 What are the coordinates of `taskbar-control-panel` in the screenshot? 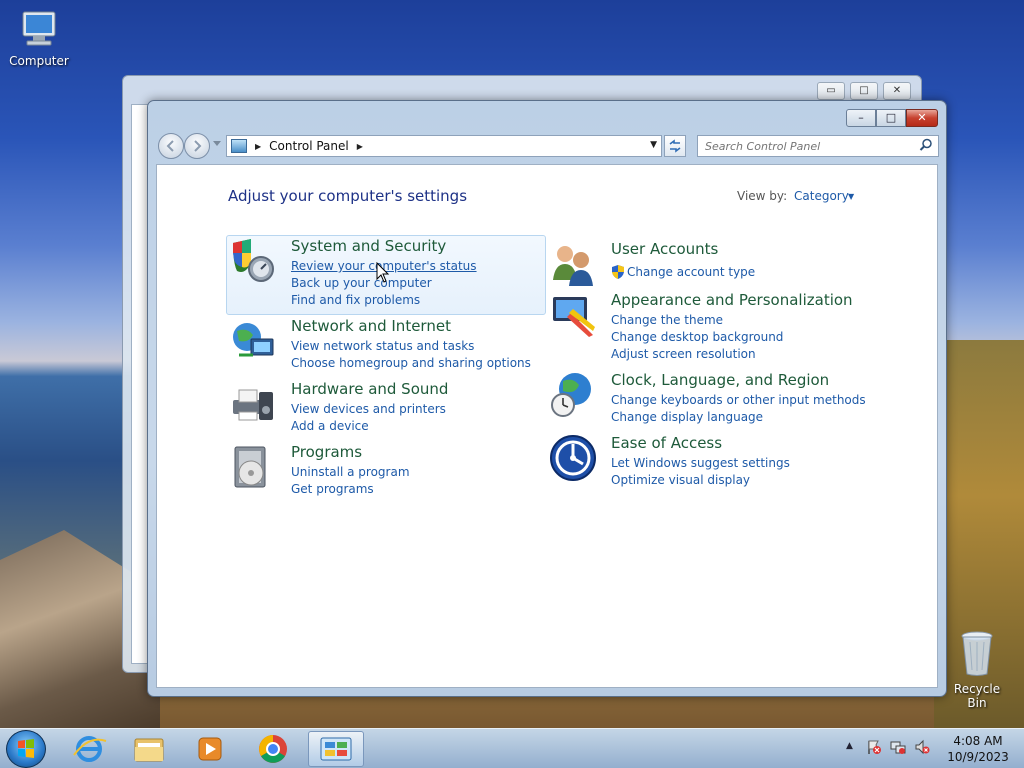 It's located at (336, 749).